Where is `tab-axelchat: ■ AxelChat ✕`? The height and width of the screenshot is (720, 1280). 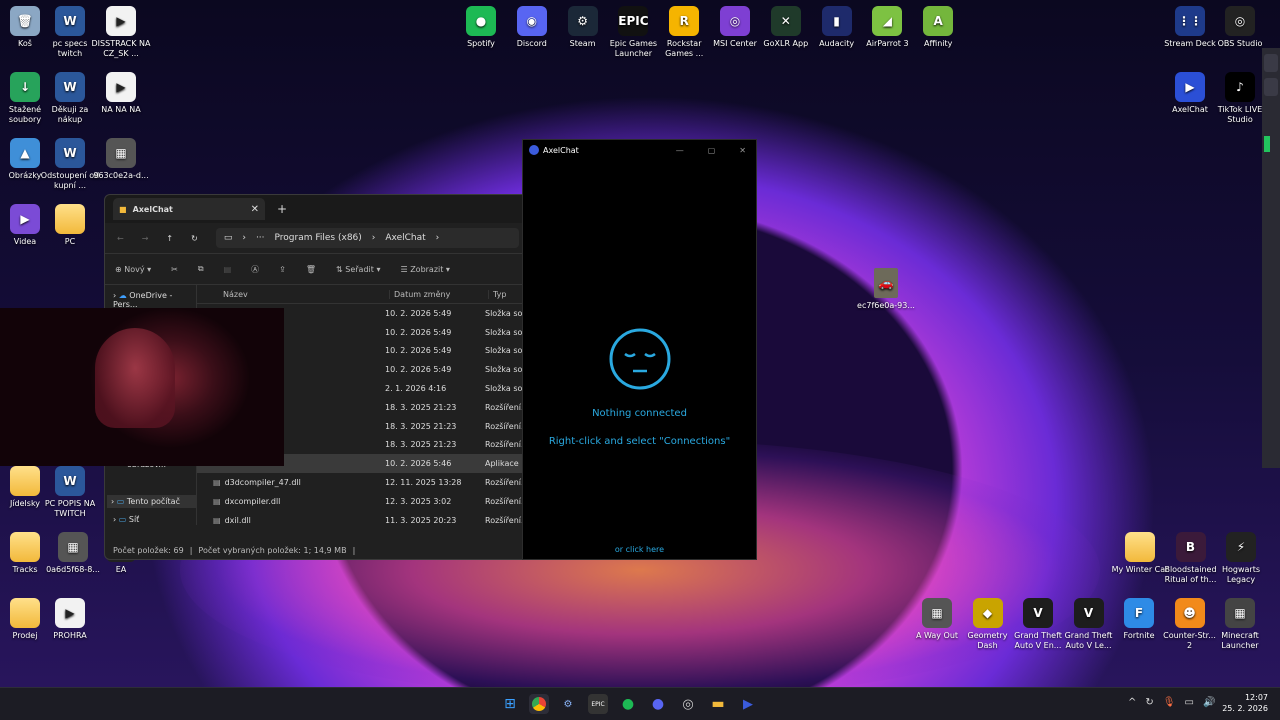
tab-axelchat: ■ AxelChat ✕ is located at coordinates (189, 209).